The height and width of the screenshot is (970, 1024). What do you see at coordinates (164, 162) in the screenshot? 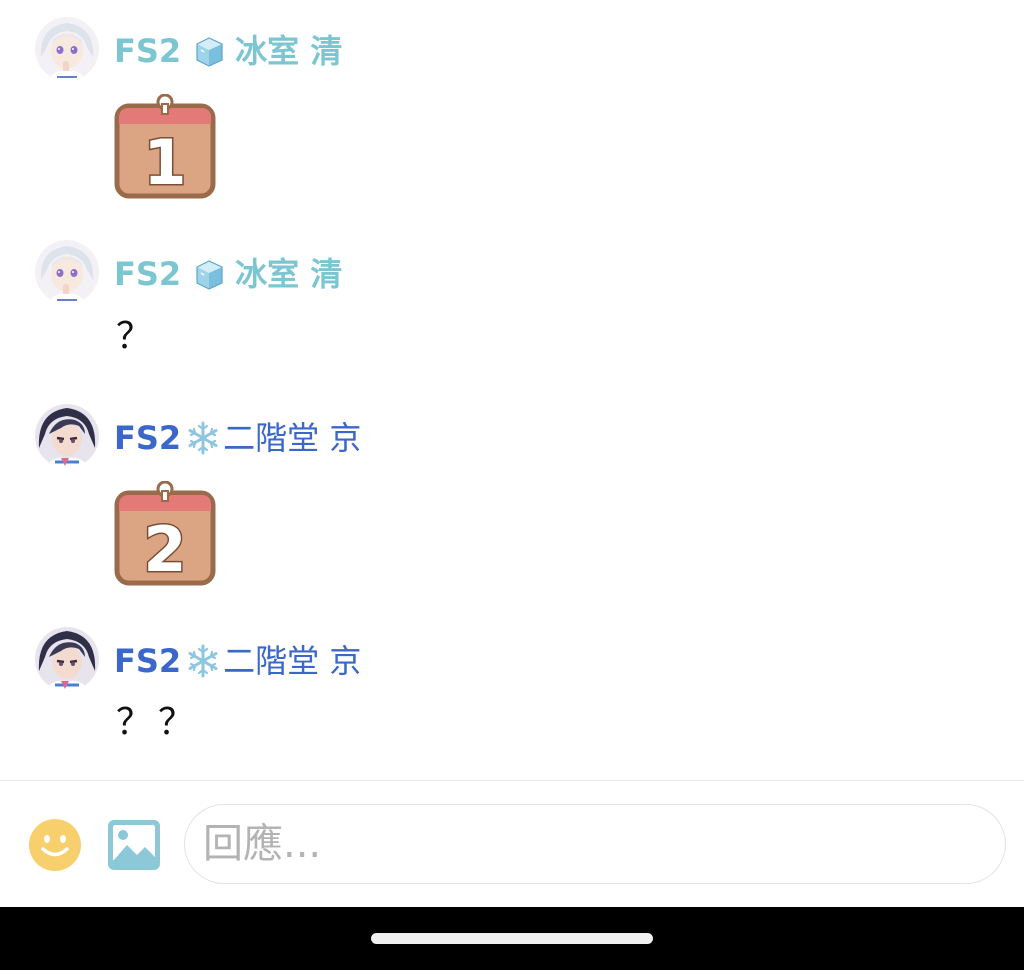
I see `sticker-number: 1` at bounding box center [164, 162].